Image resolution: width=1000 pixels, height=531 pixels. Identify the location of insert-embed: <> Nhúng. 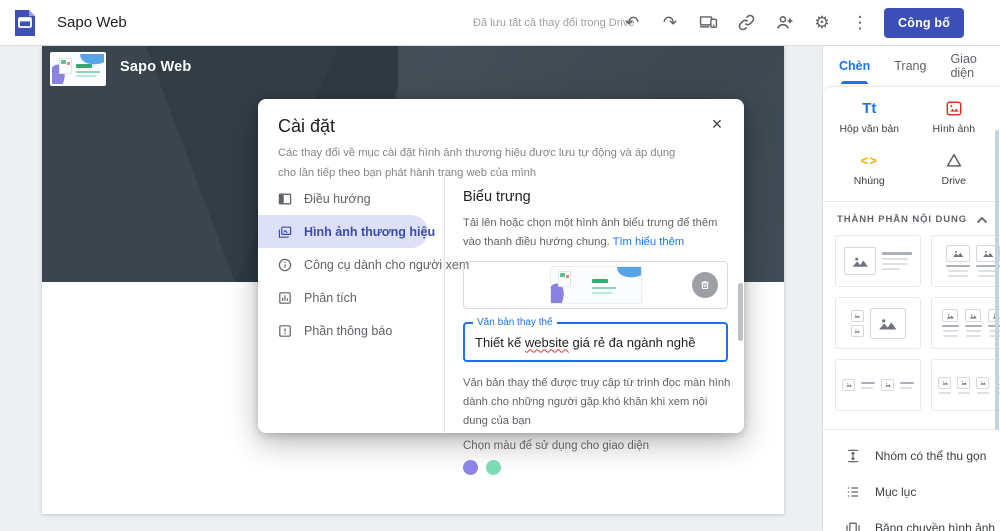
(869, 168).